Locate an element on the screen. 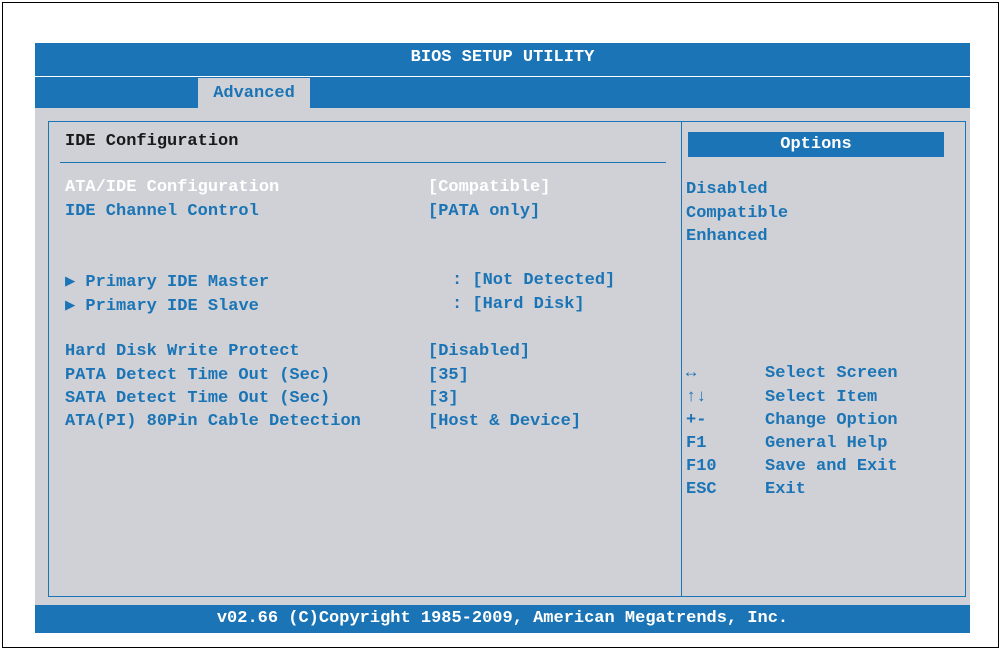 Image resolution: width=1003 pixels, height=652 pixels. submenu-label: ▶ Primary IDE Slave is located at coordinates (162, 306).